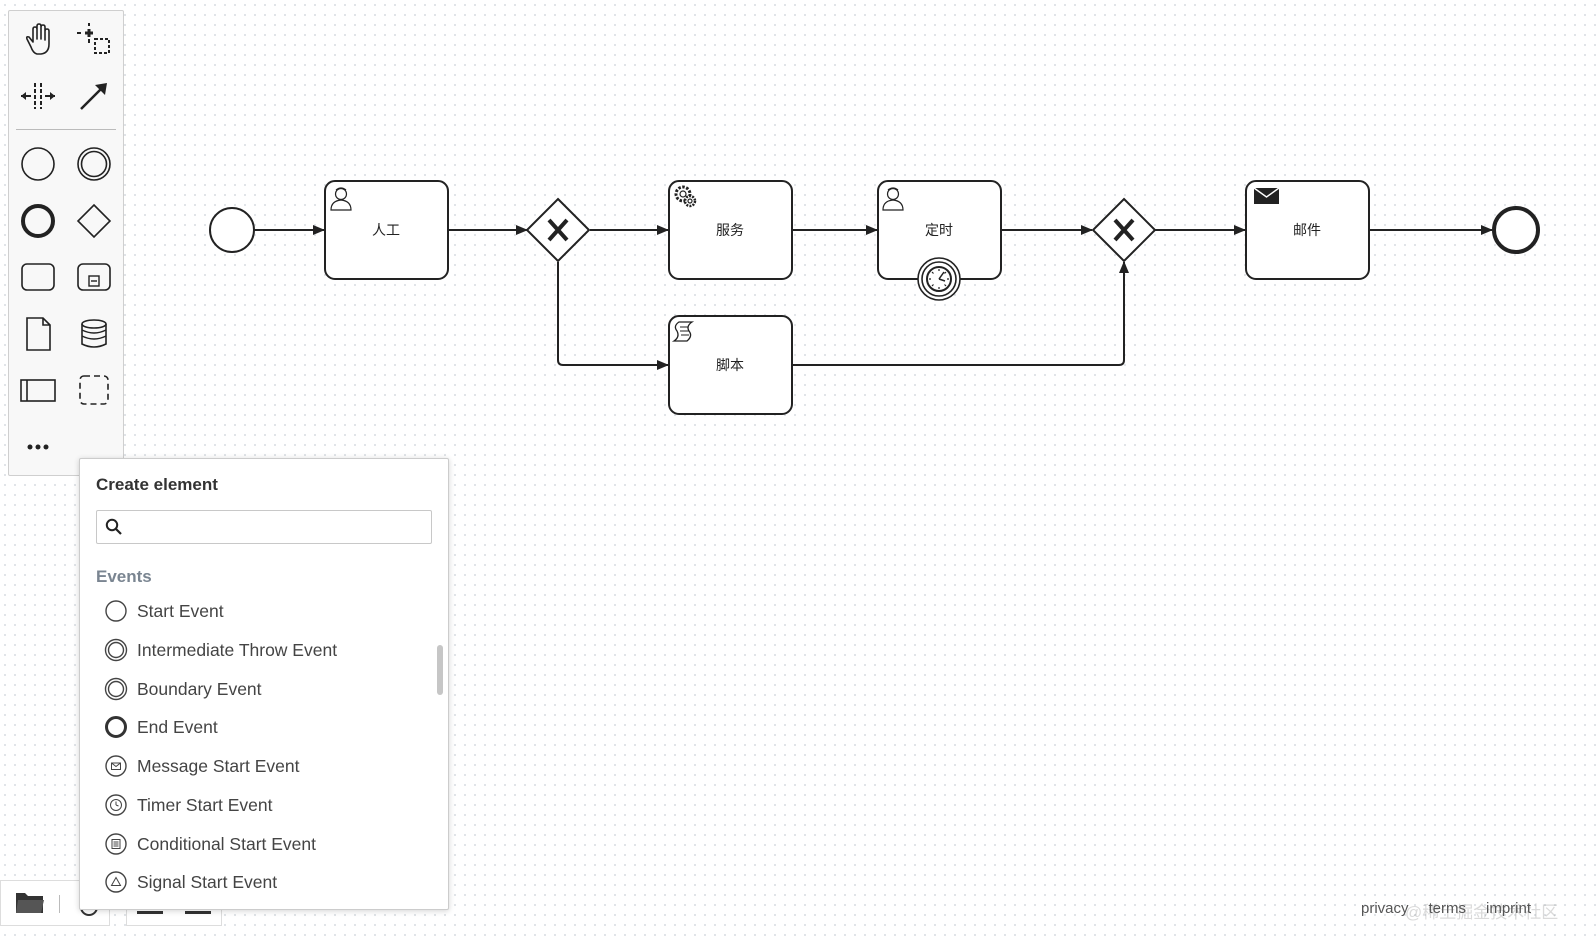  I want to click on space-tool-icon, so click(38, 96).